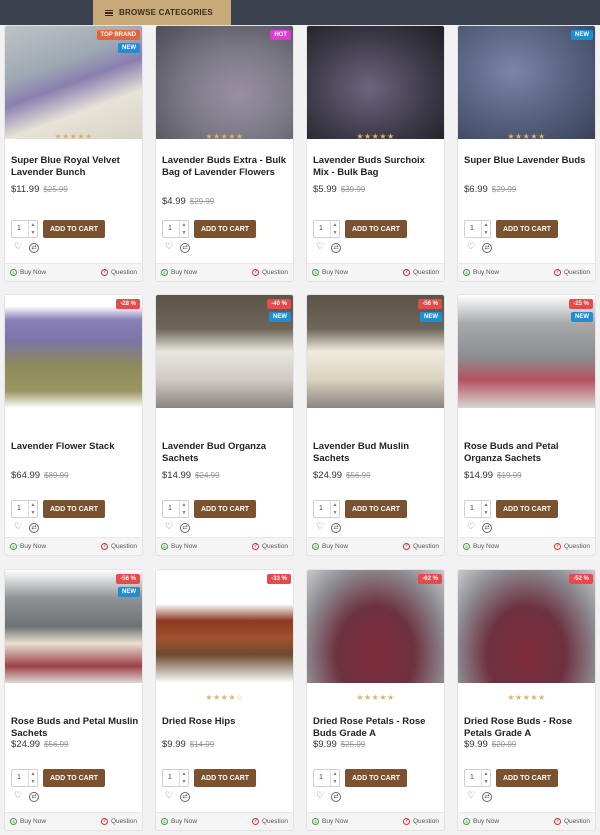 This screenshot has height=835, width=600. I want to click on product-title: Super Blue Royal Velvet Lavender Bunch, so click(75, 167).